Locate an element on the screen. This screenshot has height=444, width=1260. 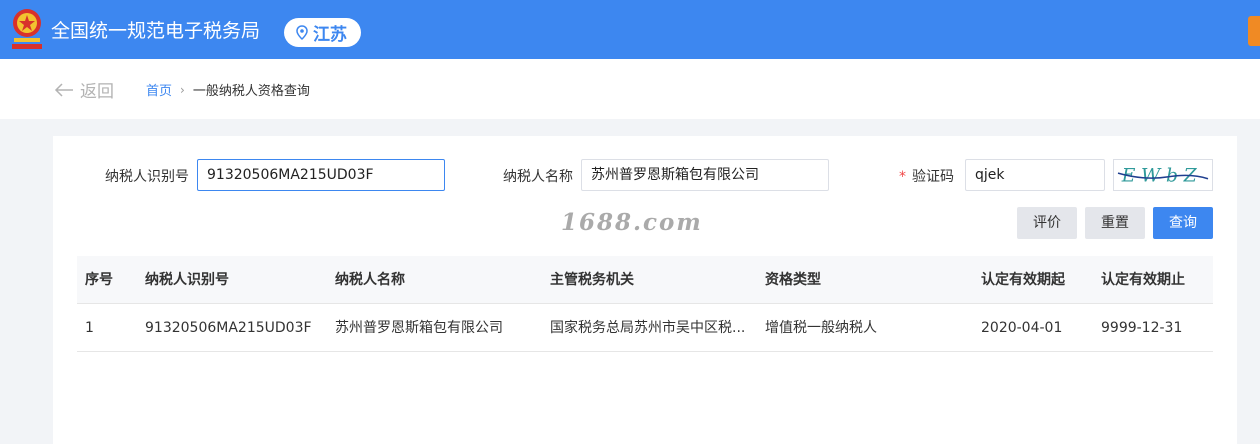
captcha-label: * 验证码 is located at coordinates (926, 177).